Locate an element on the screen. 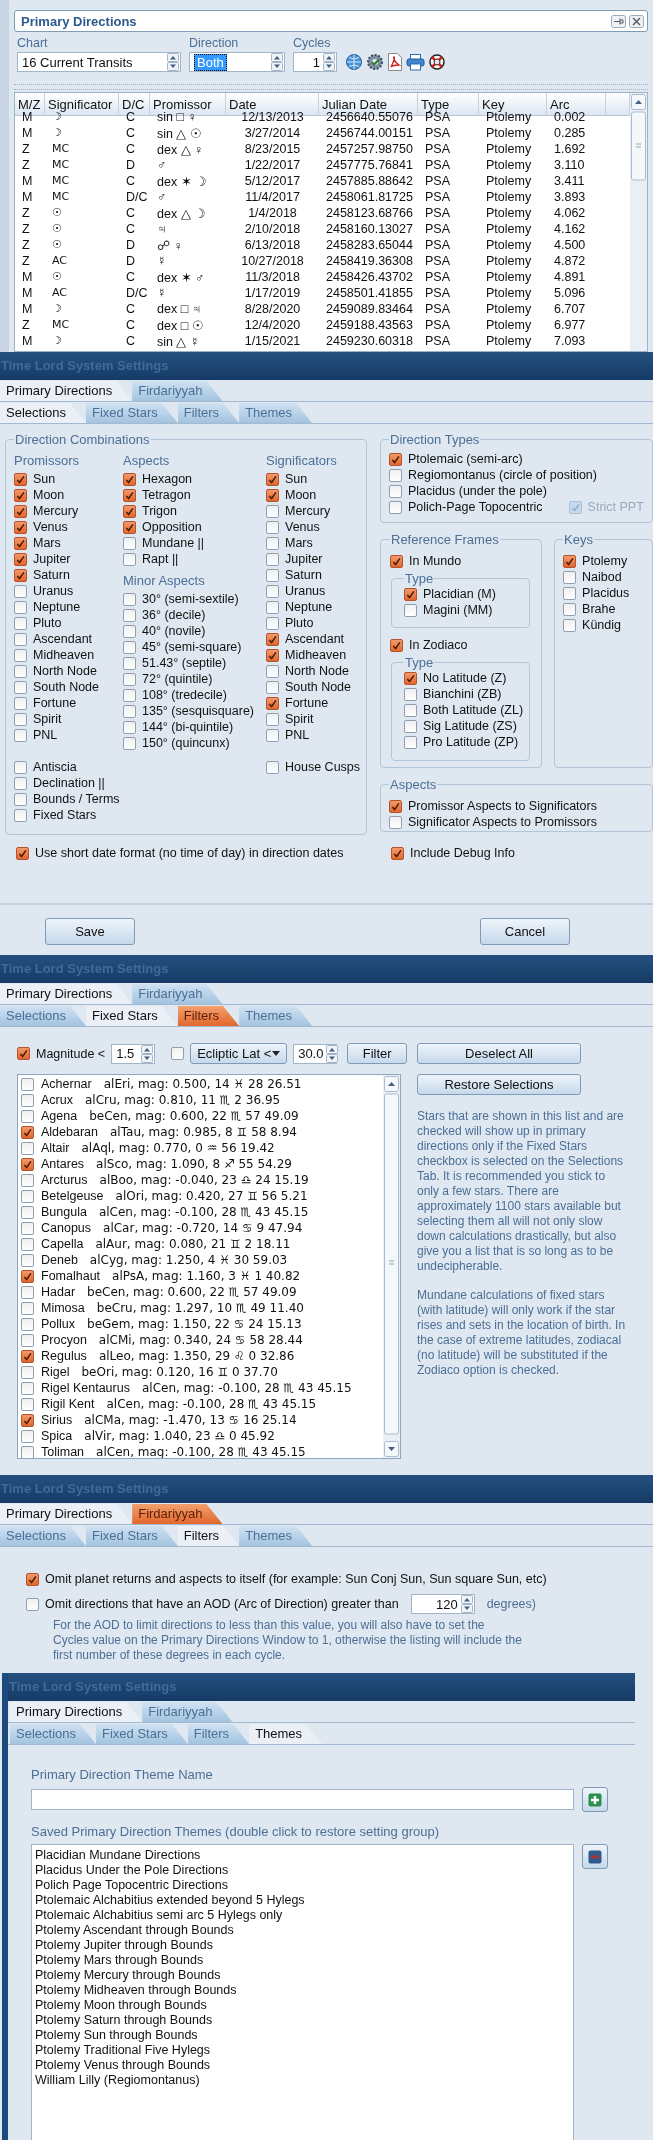  remove-button is located at coordinates (595, 1856).